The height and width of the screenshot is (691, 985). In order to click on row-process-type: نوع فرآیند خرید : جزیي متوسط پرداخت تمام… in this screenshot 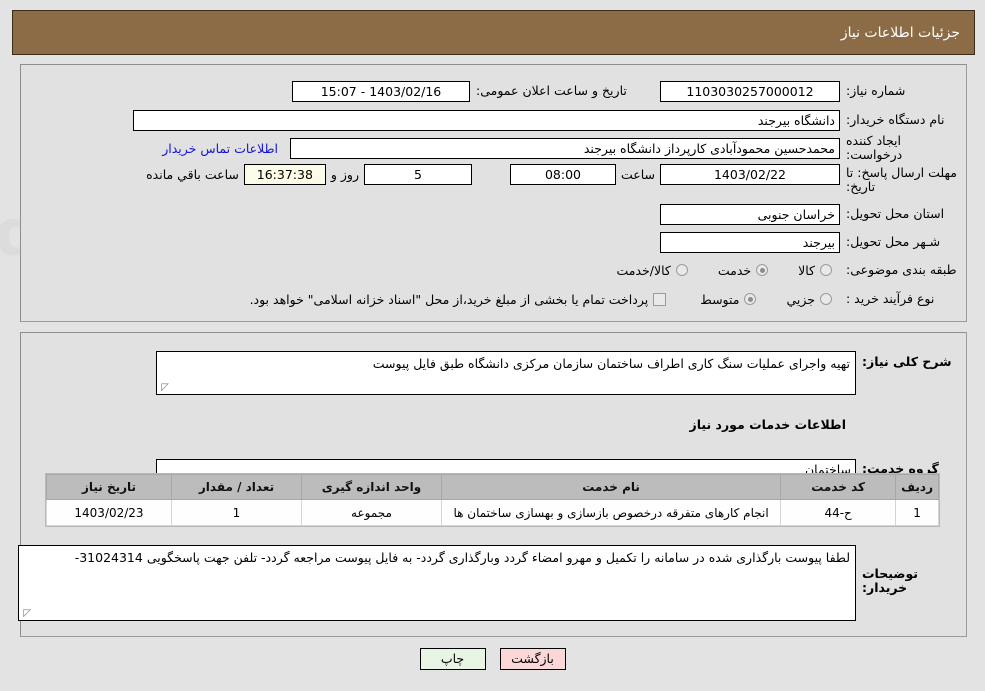, I will do `click(601, 299)`.